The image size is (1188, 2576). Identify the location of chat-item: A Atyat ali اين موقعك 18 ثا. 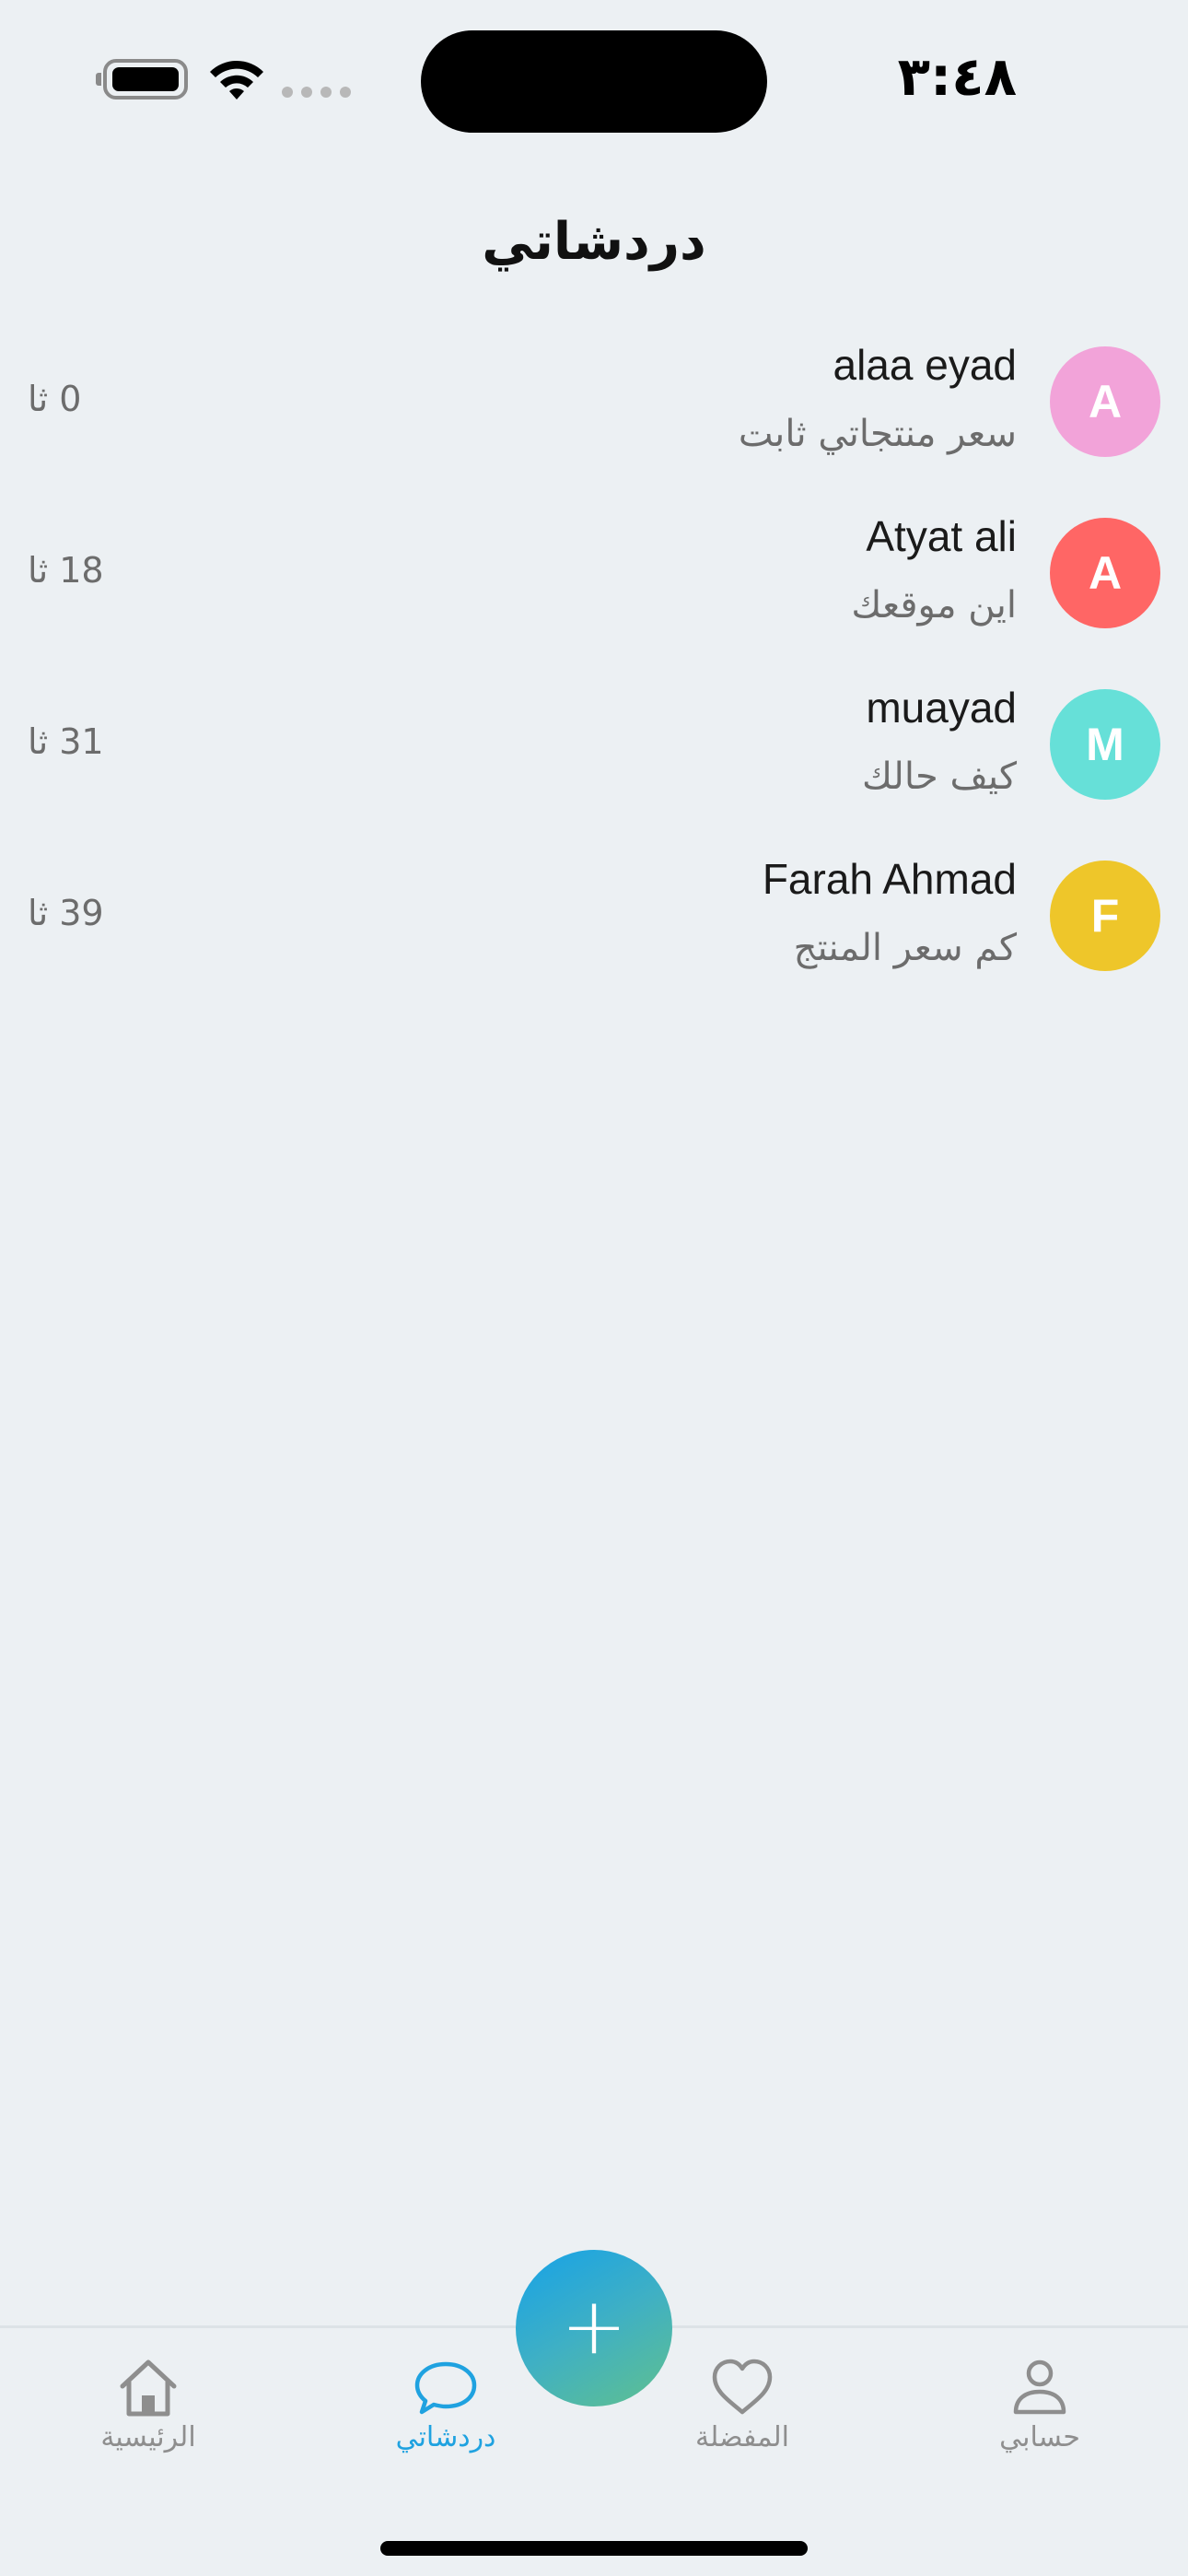
(594, 598).